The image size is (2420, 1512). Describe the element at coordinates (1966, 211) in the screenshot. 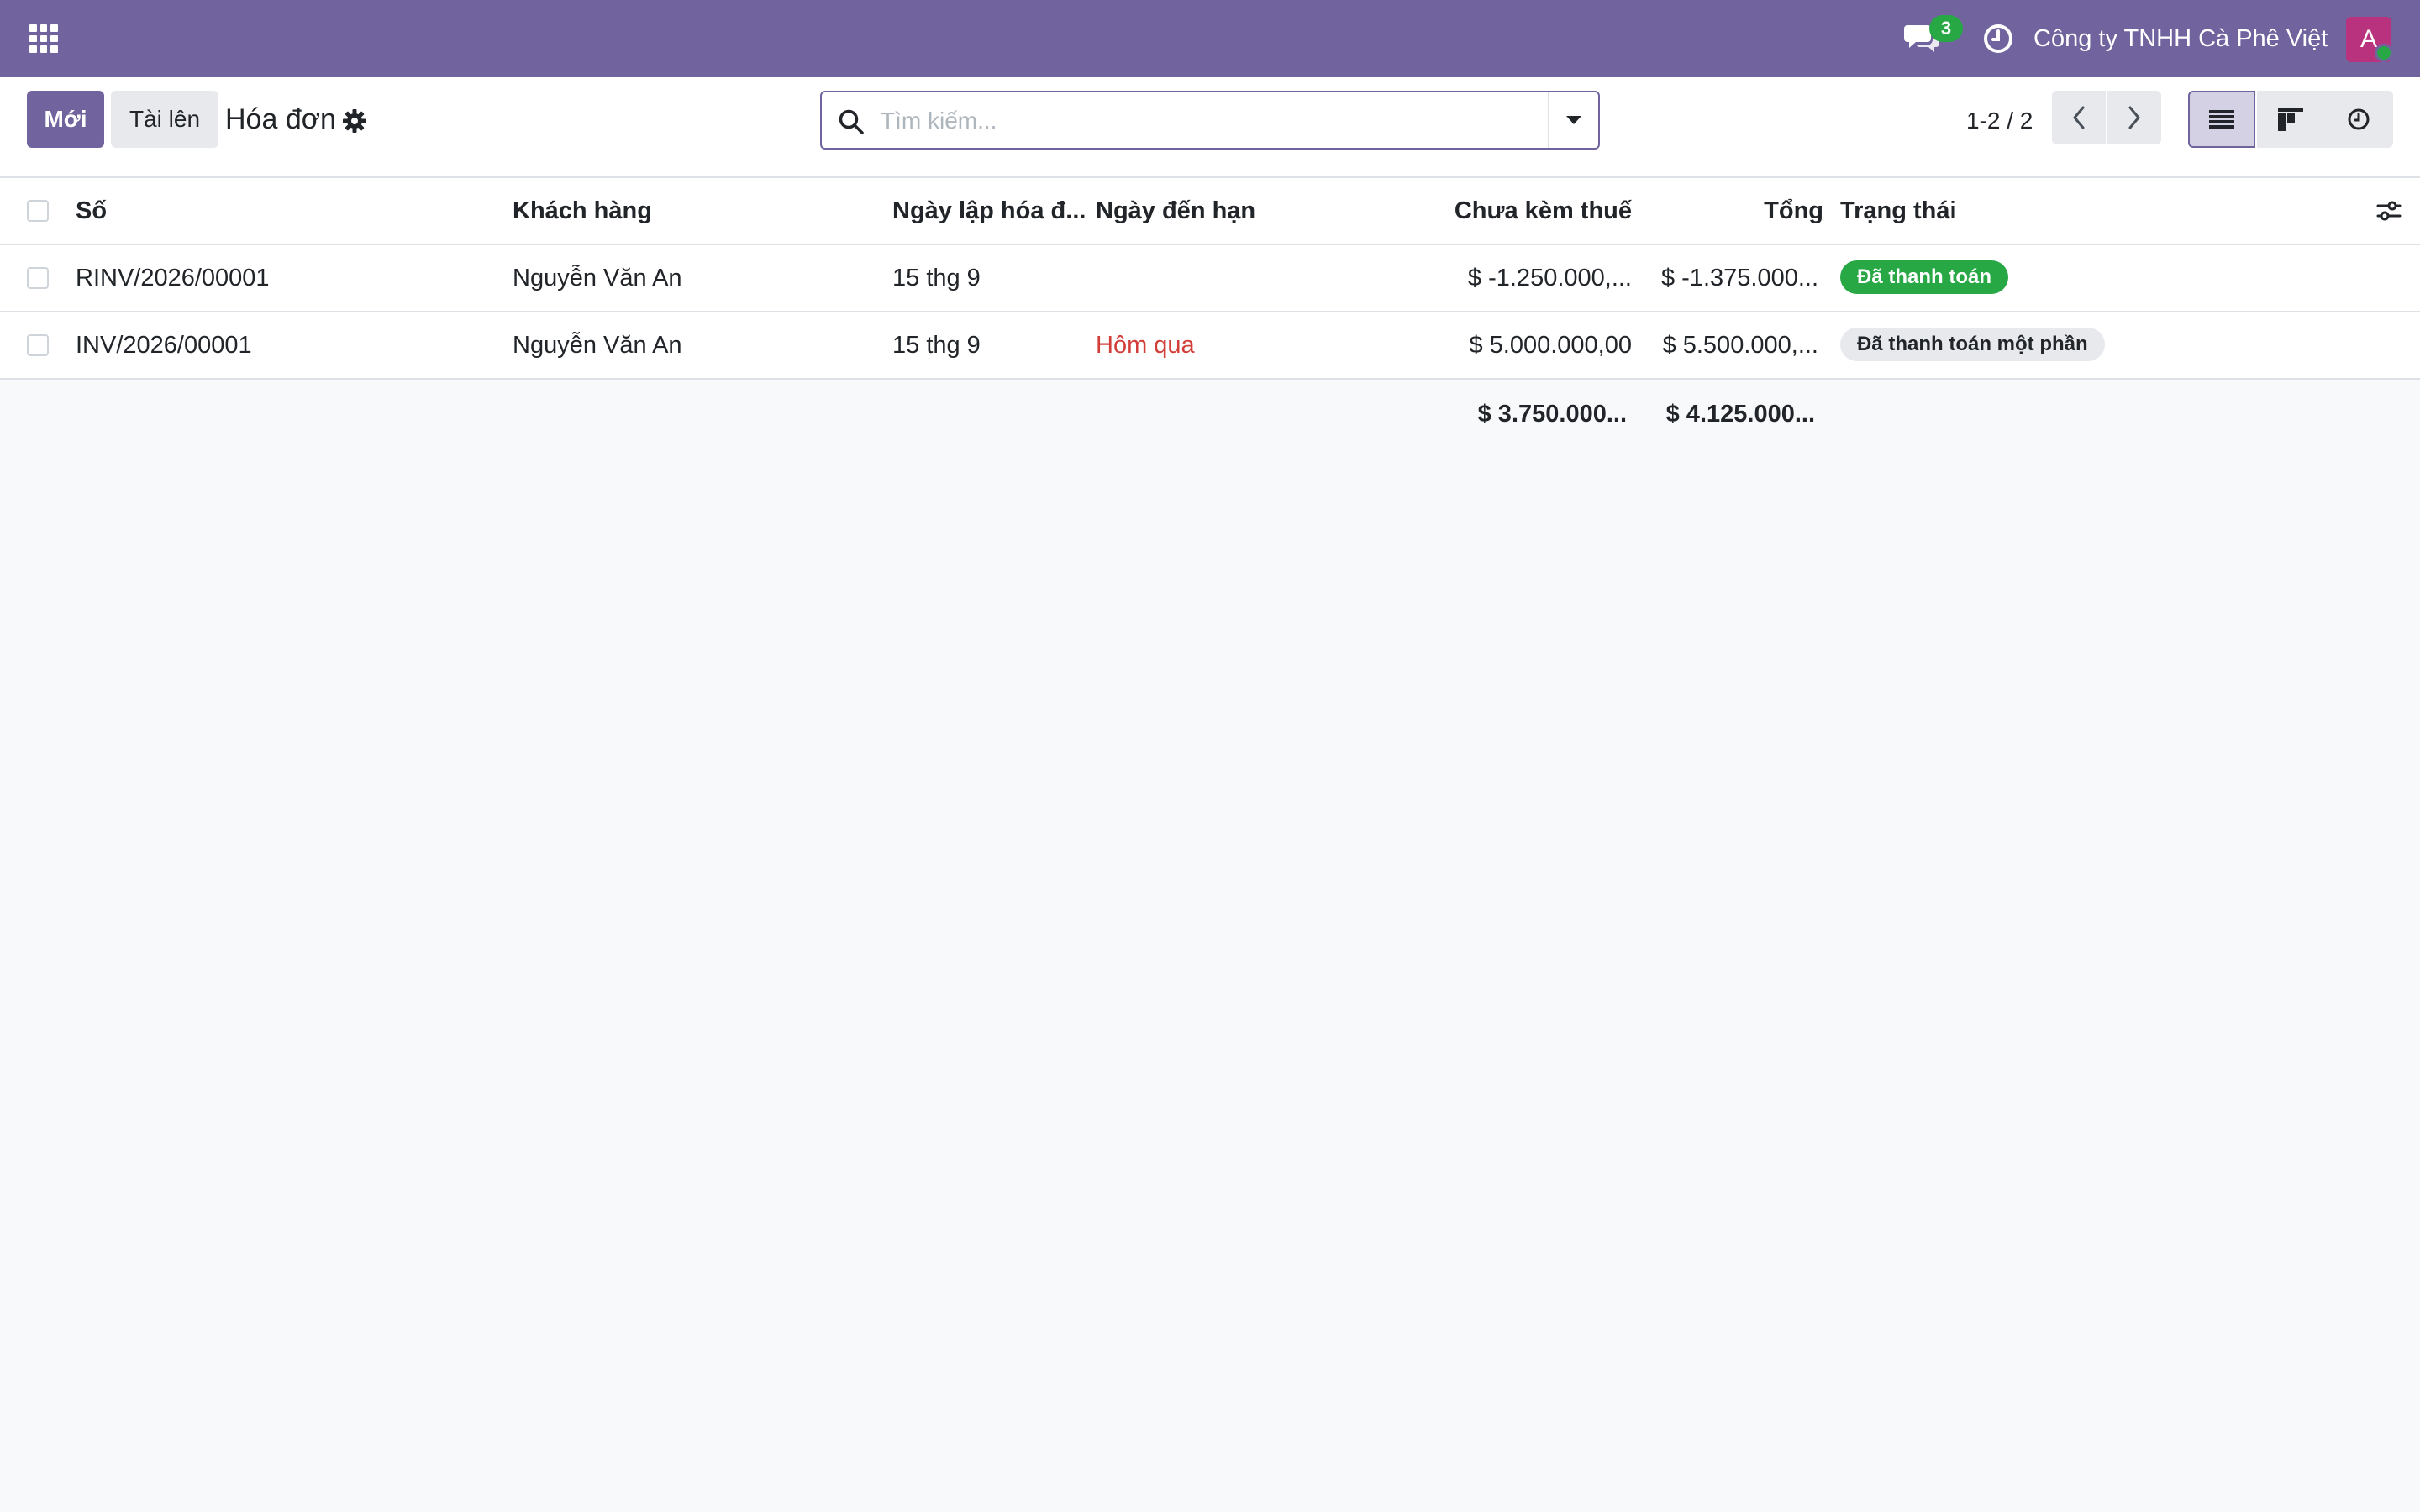

I see `column-header-status: Trạng thái` at that location.